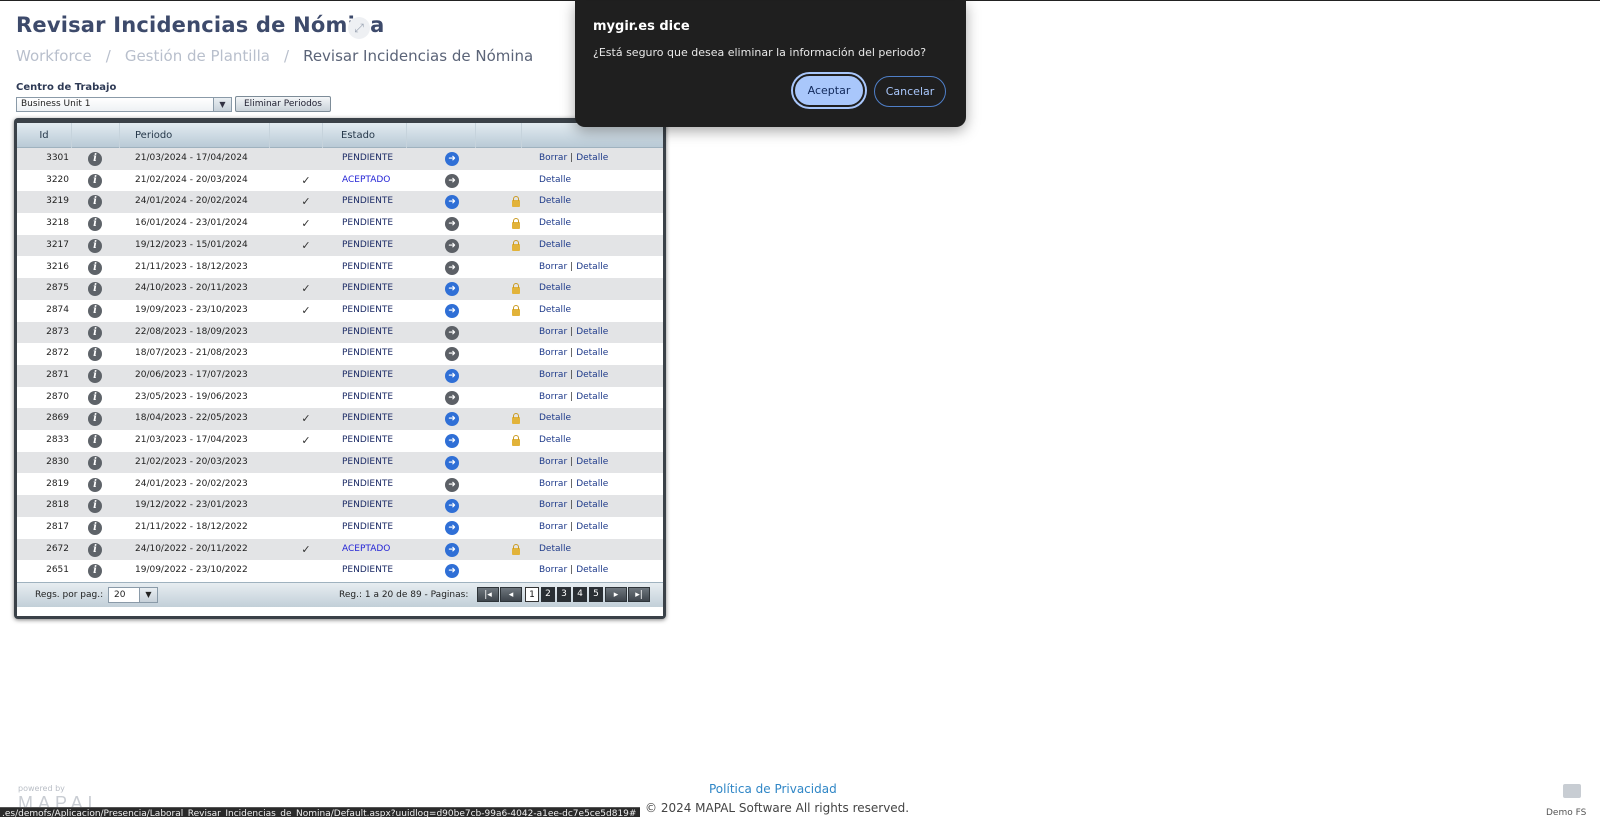 The image size is (1600, 817). I want to click on expand-icon: ⤢, so click(359, 28).